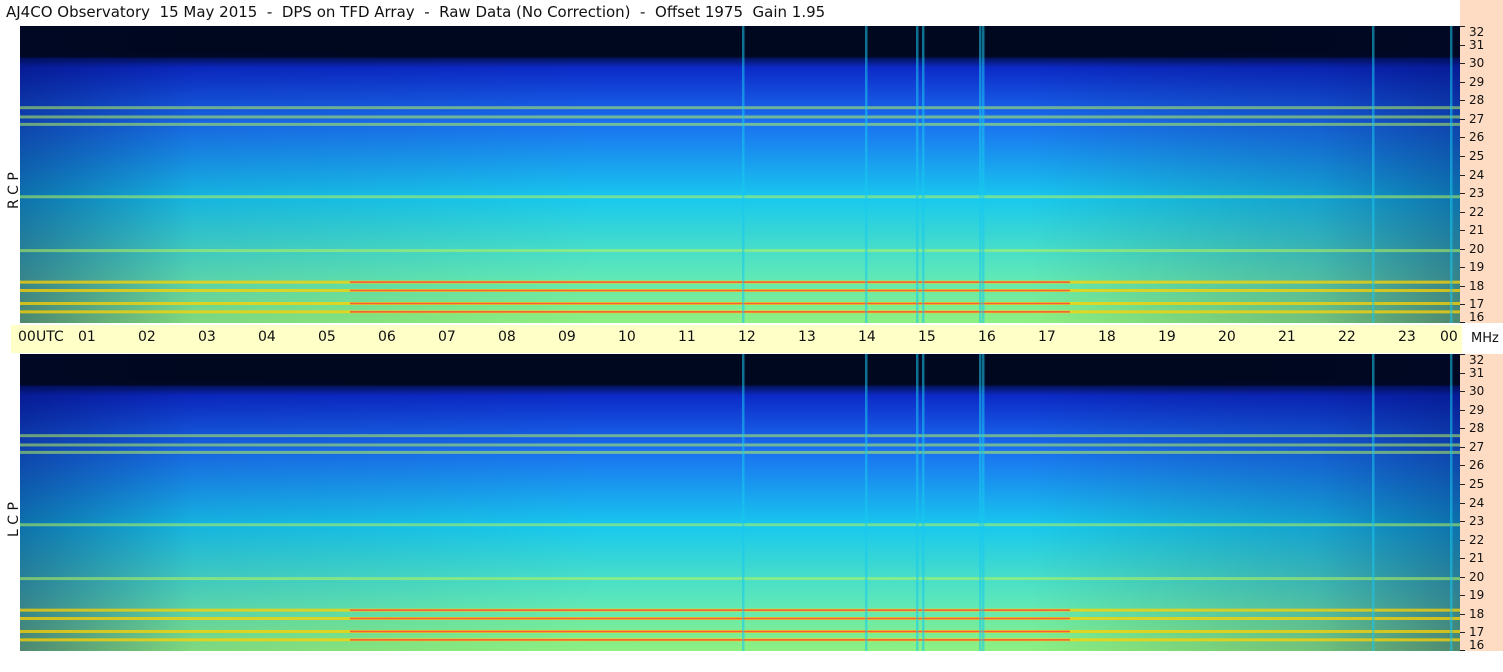  Describe the element at coordinates (1477, 174) in the screenshot. I see `frequency-tick-label: 24` at that location.